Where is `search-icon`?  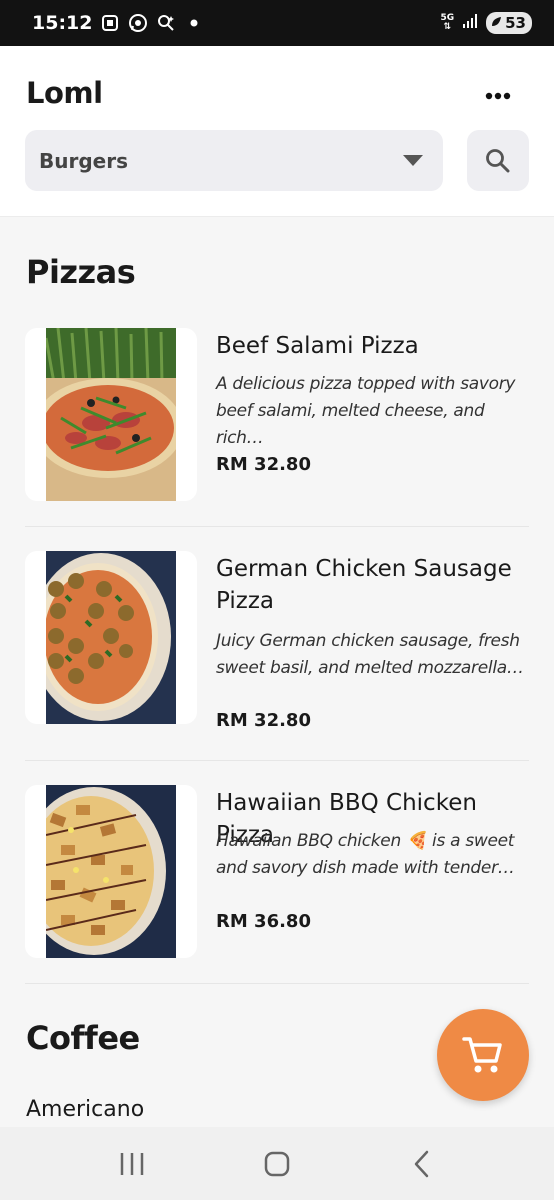 search-icon is located at coordinates (498, 160).